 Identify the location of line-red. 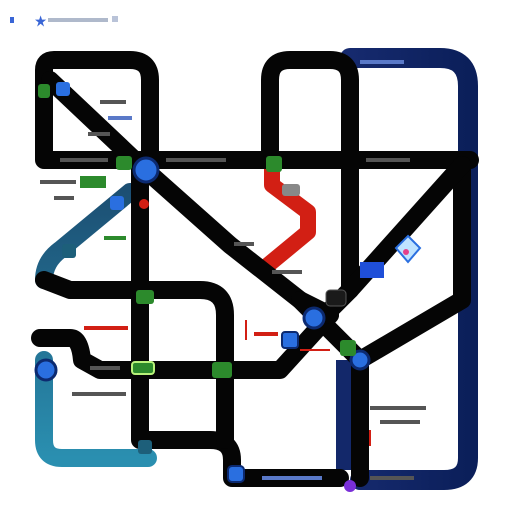
(286, 222).